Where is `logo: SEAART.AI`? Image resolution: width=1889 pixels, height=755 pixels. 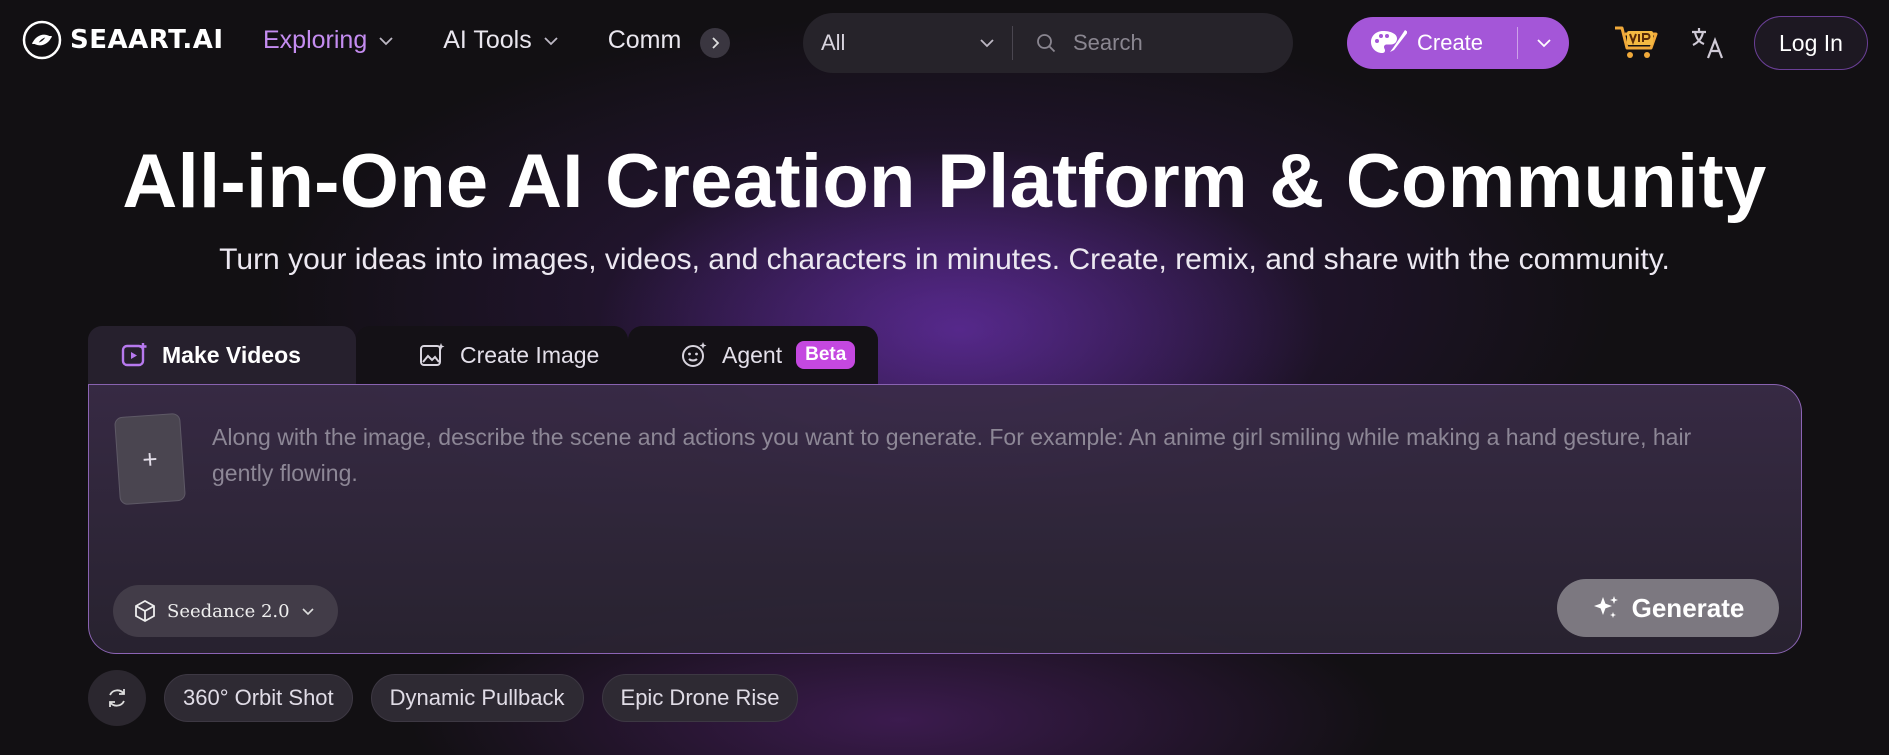
logo: SEAART.AI is located at coordinates (123, 40).